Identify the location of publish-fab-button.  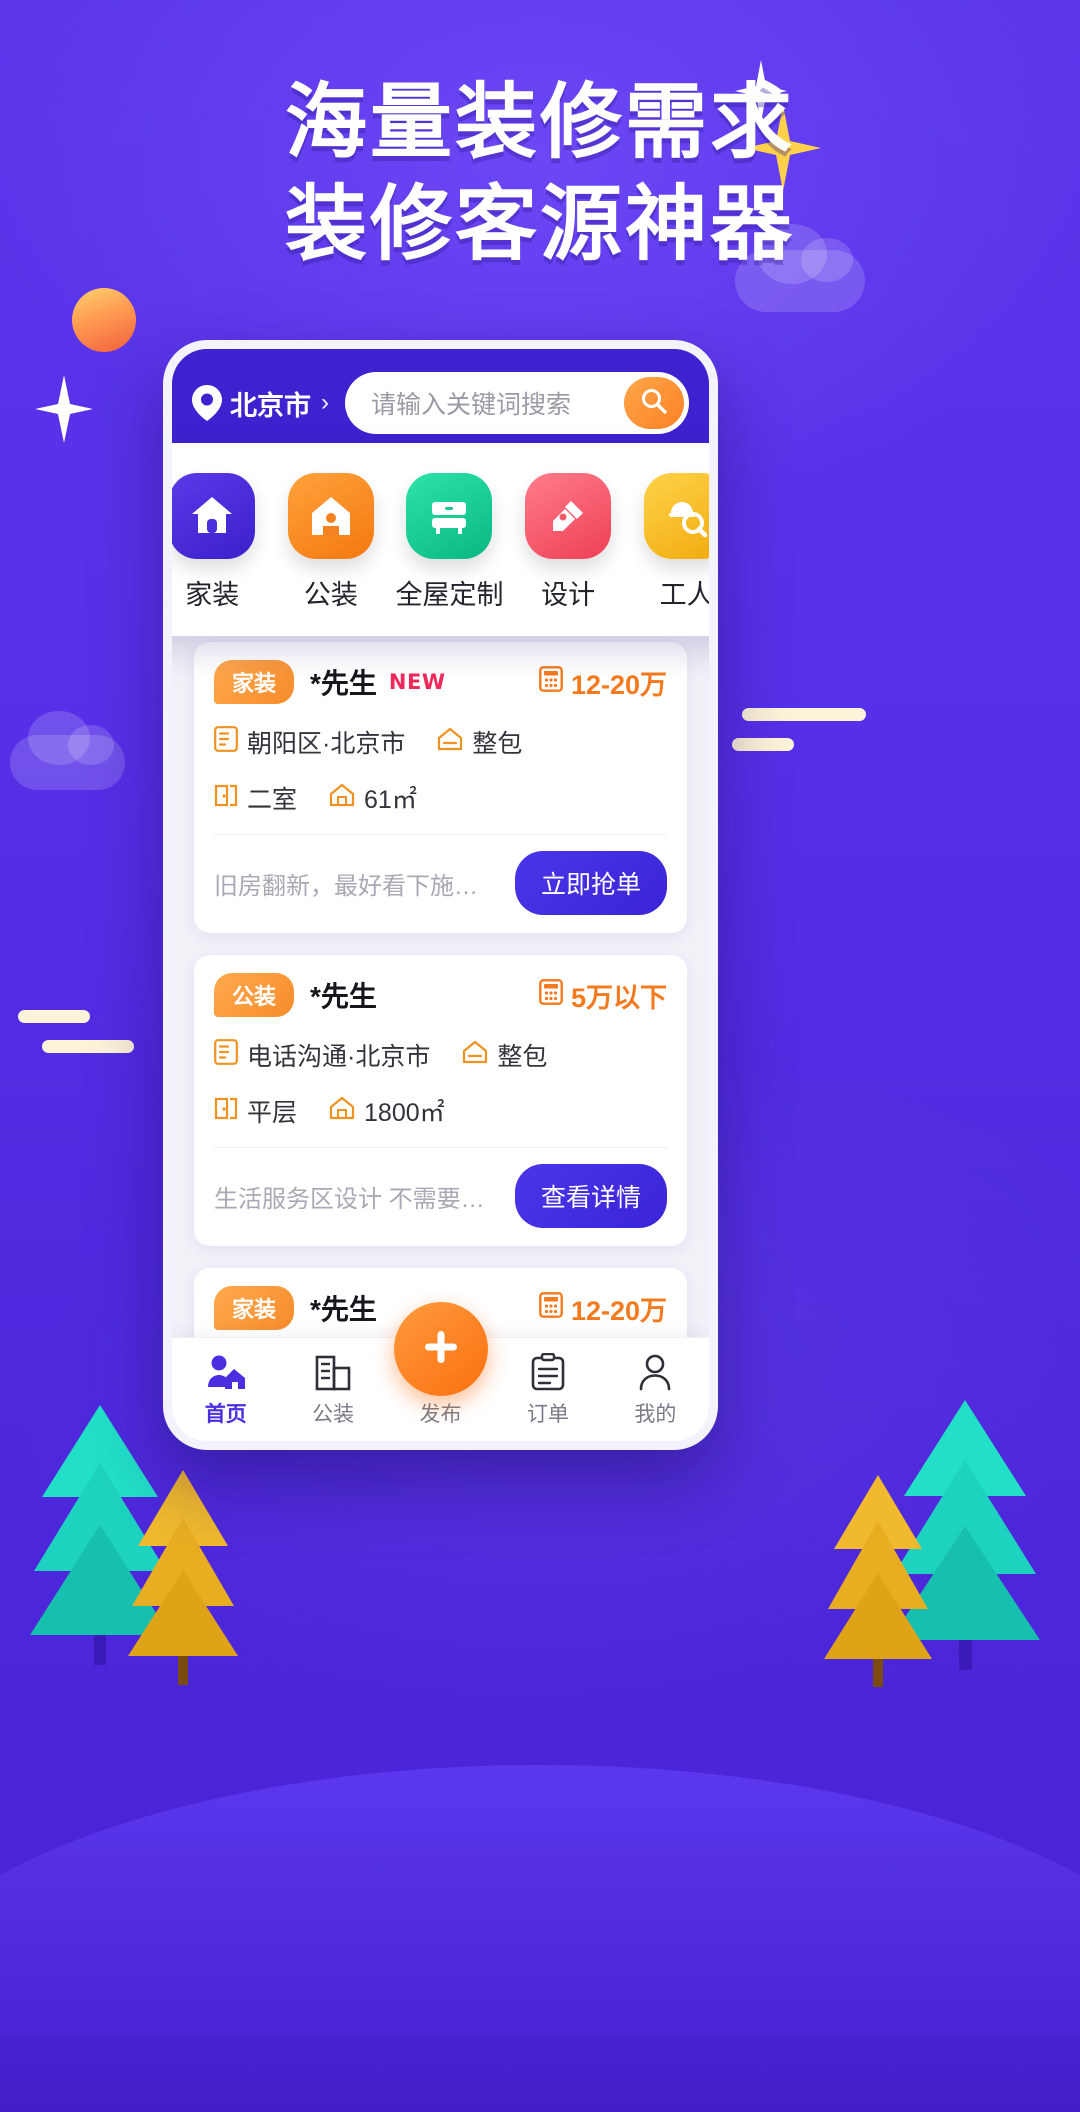
(440, 1349).